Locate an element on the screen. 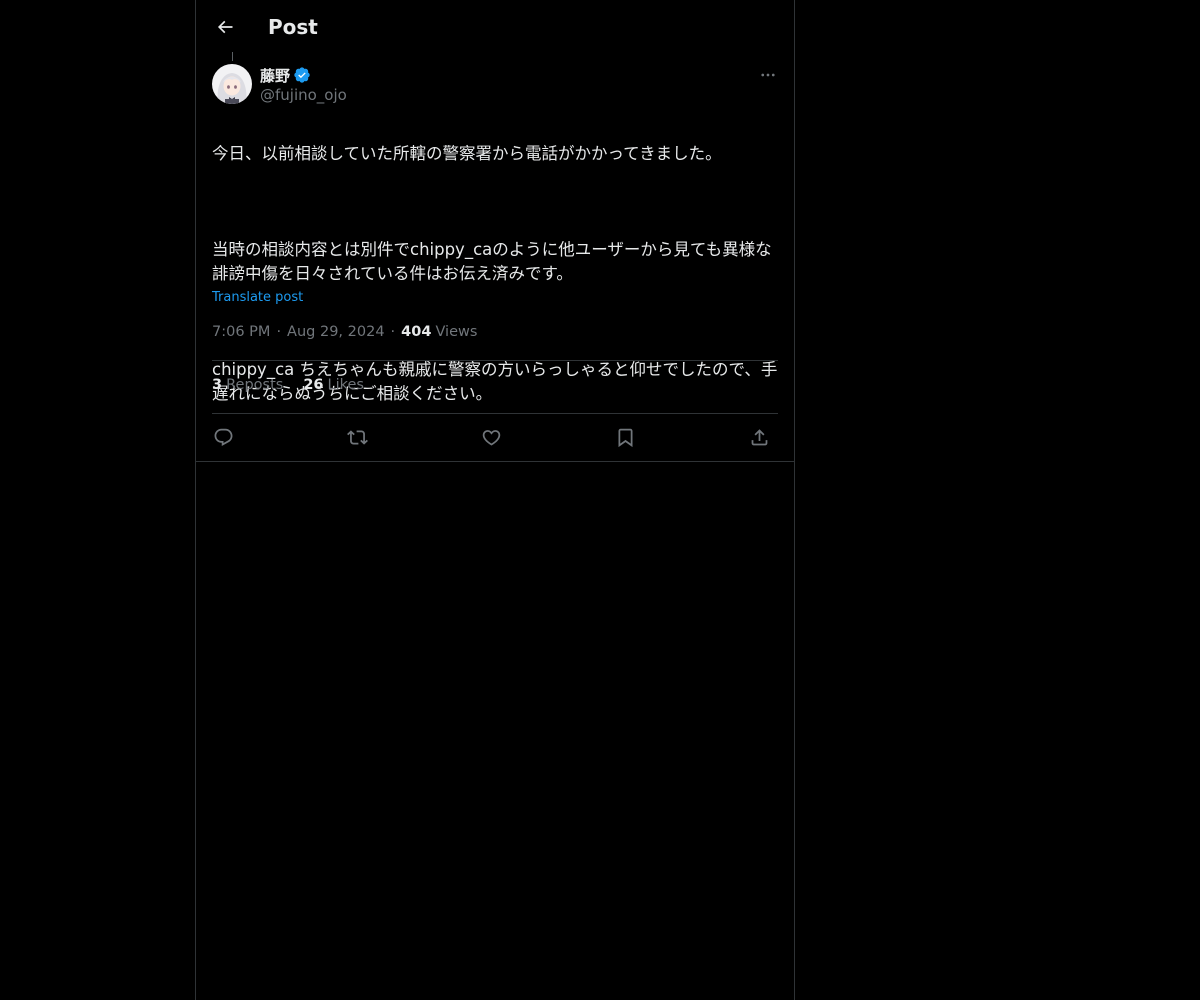 The width and height of the screenshot is (1200, 1000). repost-icon is located at coordinates (357, 437).